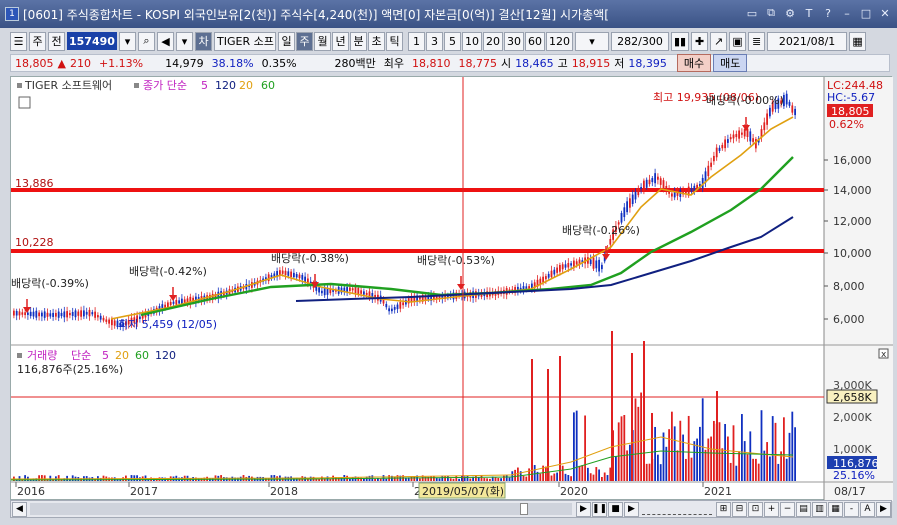 Image resolution: width=897 pixels, height=525 pixels. Describe the element at coordinates (850, 111) in the screenshot. I see `current-price-axis: 18,805` at that location.